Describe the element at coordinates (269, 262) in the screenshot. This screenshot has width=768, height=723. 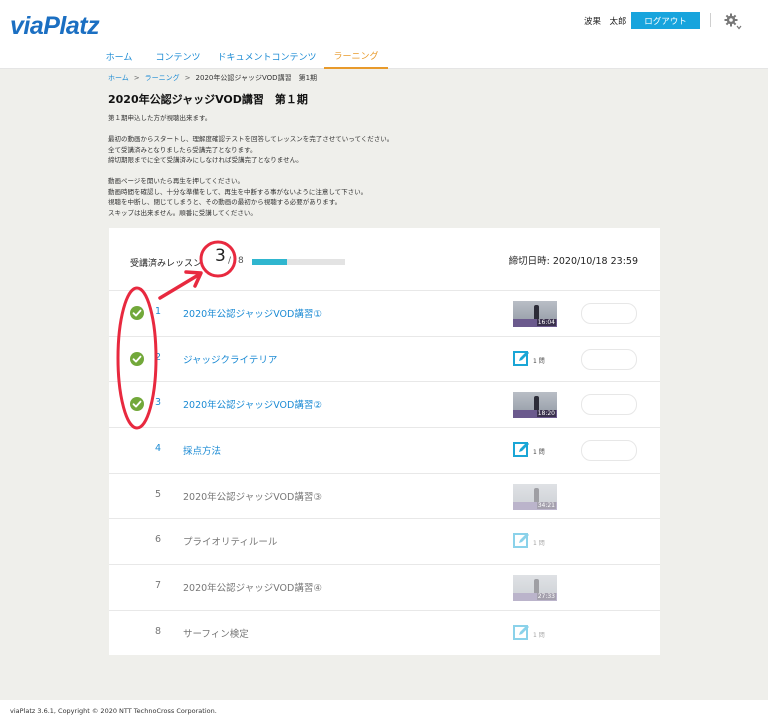
I see `progress-bar-fill` at that location.